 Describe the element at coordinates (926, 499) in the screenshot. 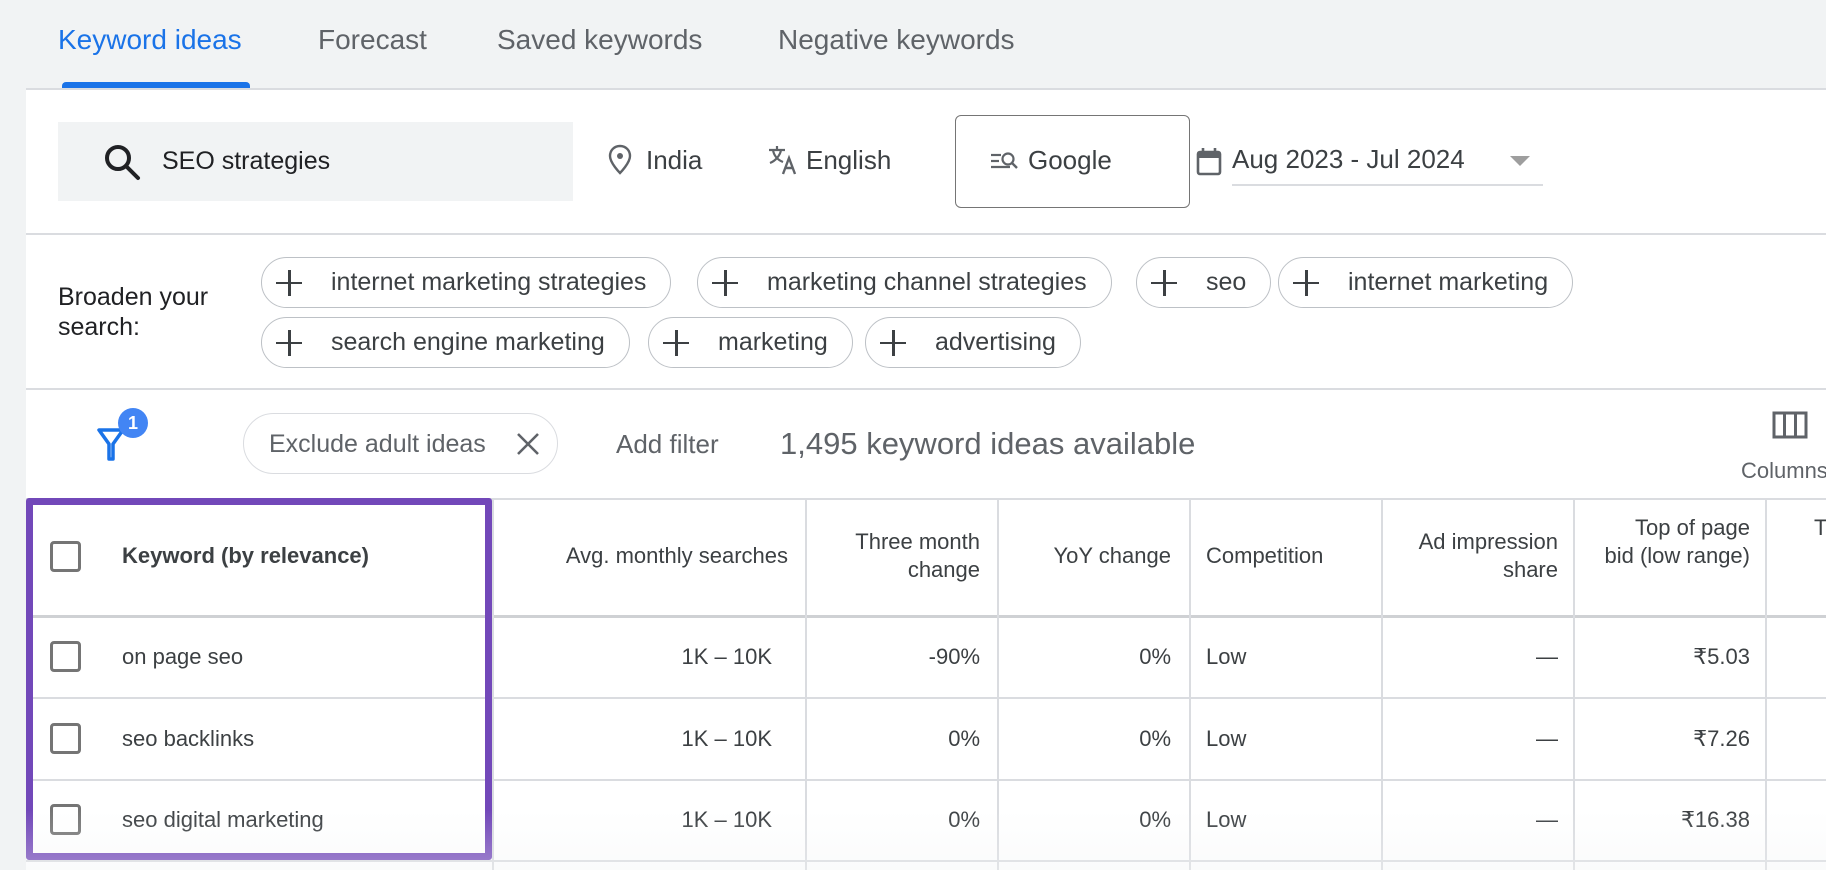

I see `table-border` at that location.